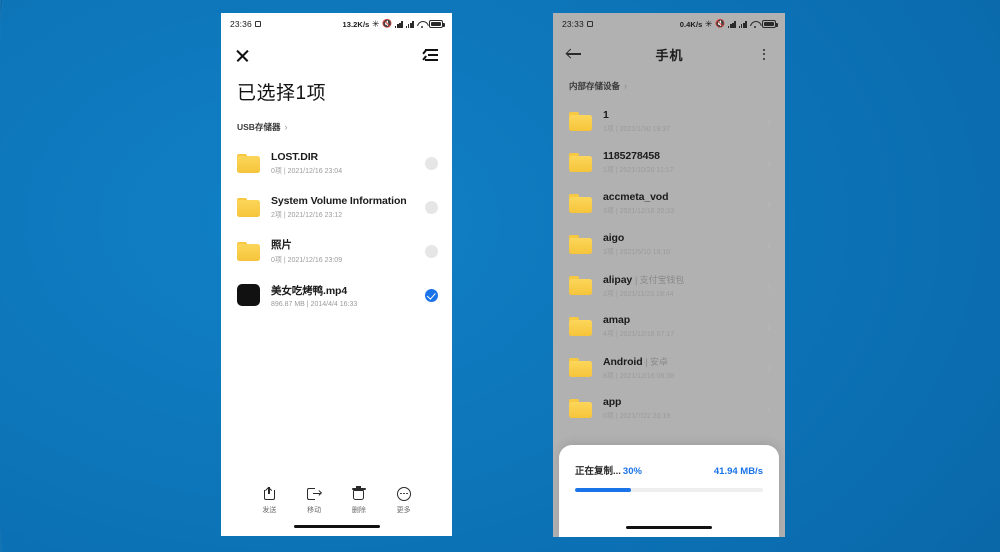  I want to click on list-item: 1185278458 1项 | 2021/10/20 11:17 ›, so click(669, 162).